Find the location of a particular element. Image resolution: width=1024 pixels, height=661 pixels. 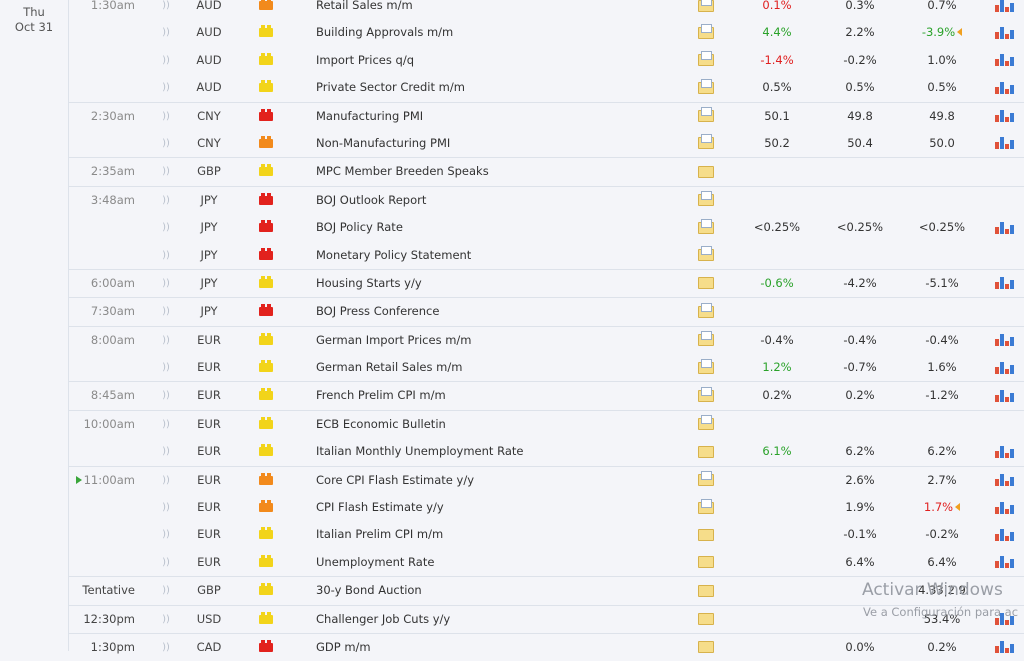

event-title: ECB Economic Bulletin is located at coordinates (501, 424).